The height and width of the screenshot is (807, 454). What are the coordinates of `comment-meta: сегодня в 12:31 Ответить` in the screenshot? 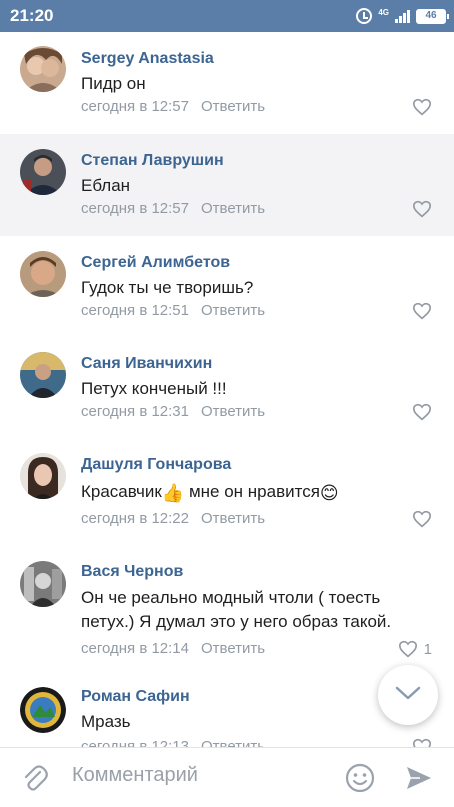 It's located at (173, 411).